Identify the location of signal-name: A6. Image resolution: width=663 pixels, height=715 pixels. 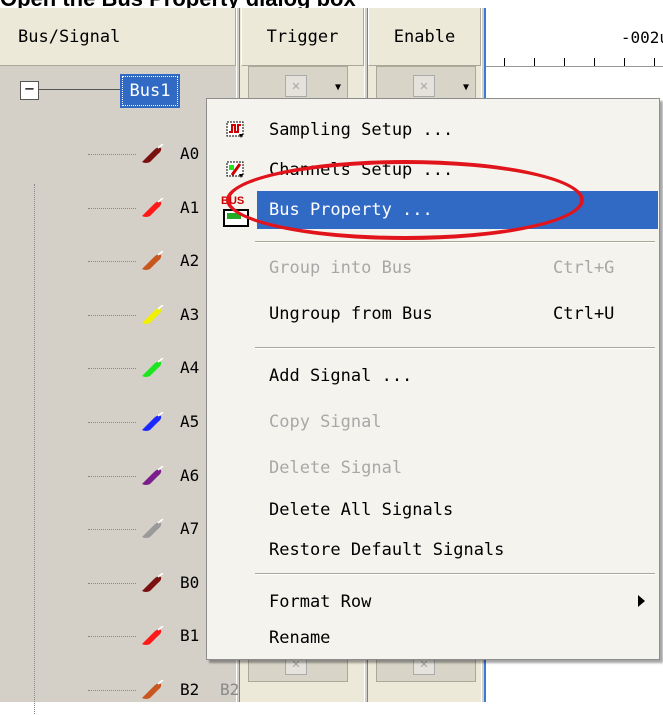
(190, 475).